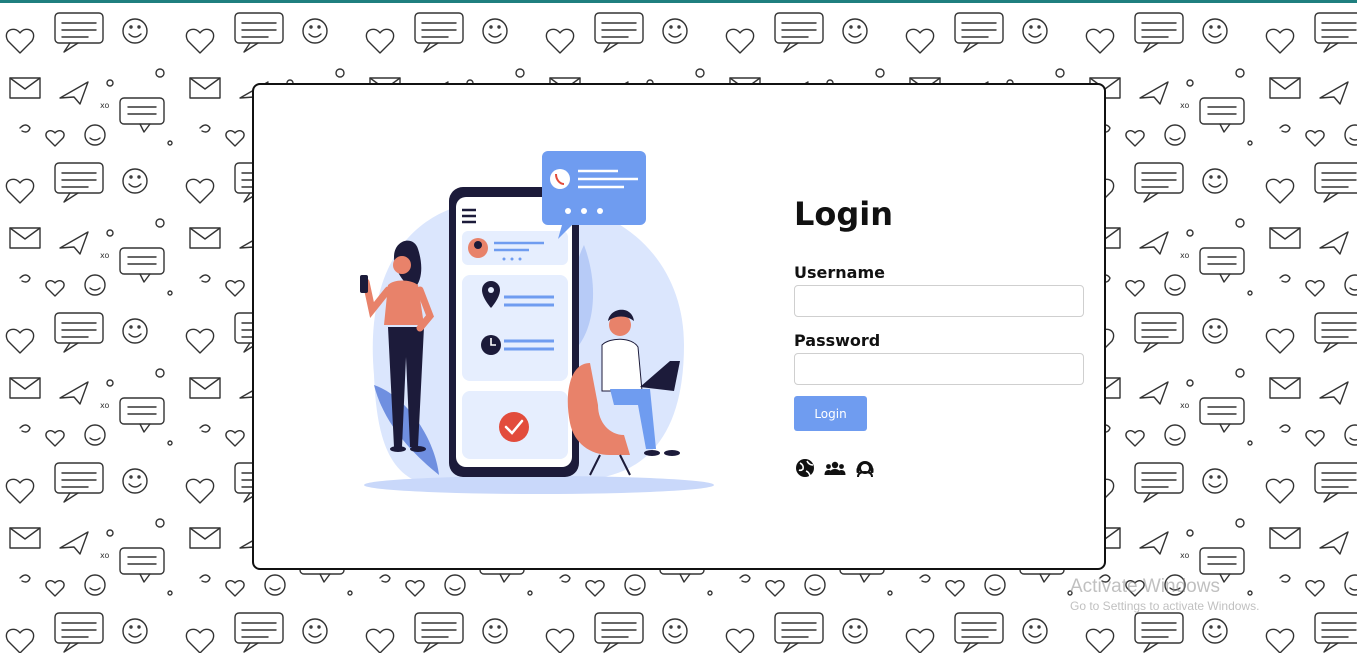 The image size is (1357, 653). I want to click on password-input, so click(939, 369).